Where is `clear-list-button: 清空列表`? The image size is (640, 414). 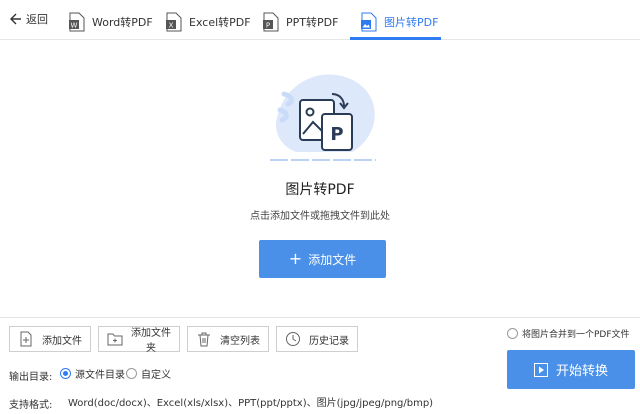 clear-list-button: 清空列表 is located at coordinates (228, 339).